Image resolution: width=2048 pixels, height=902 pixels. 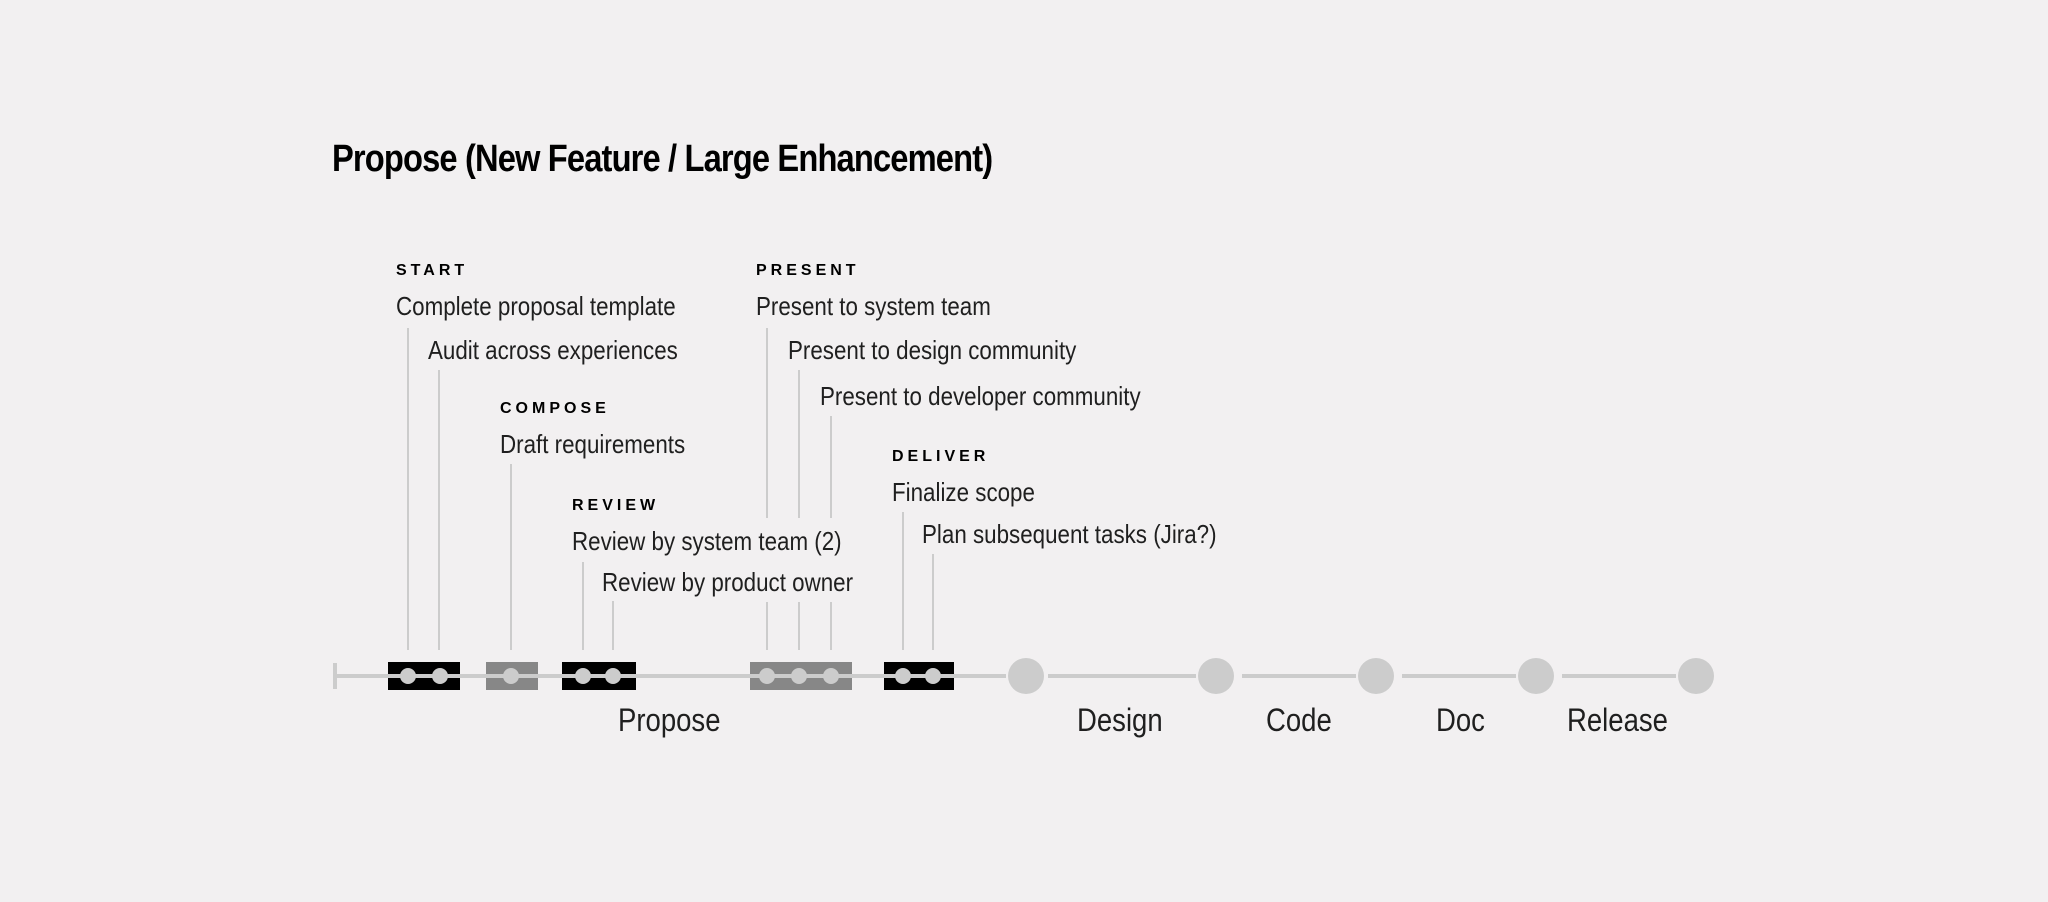 I want to click on stage-milestone-code, so click(x=1376, y=676).